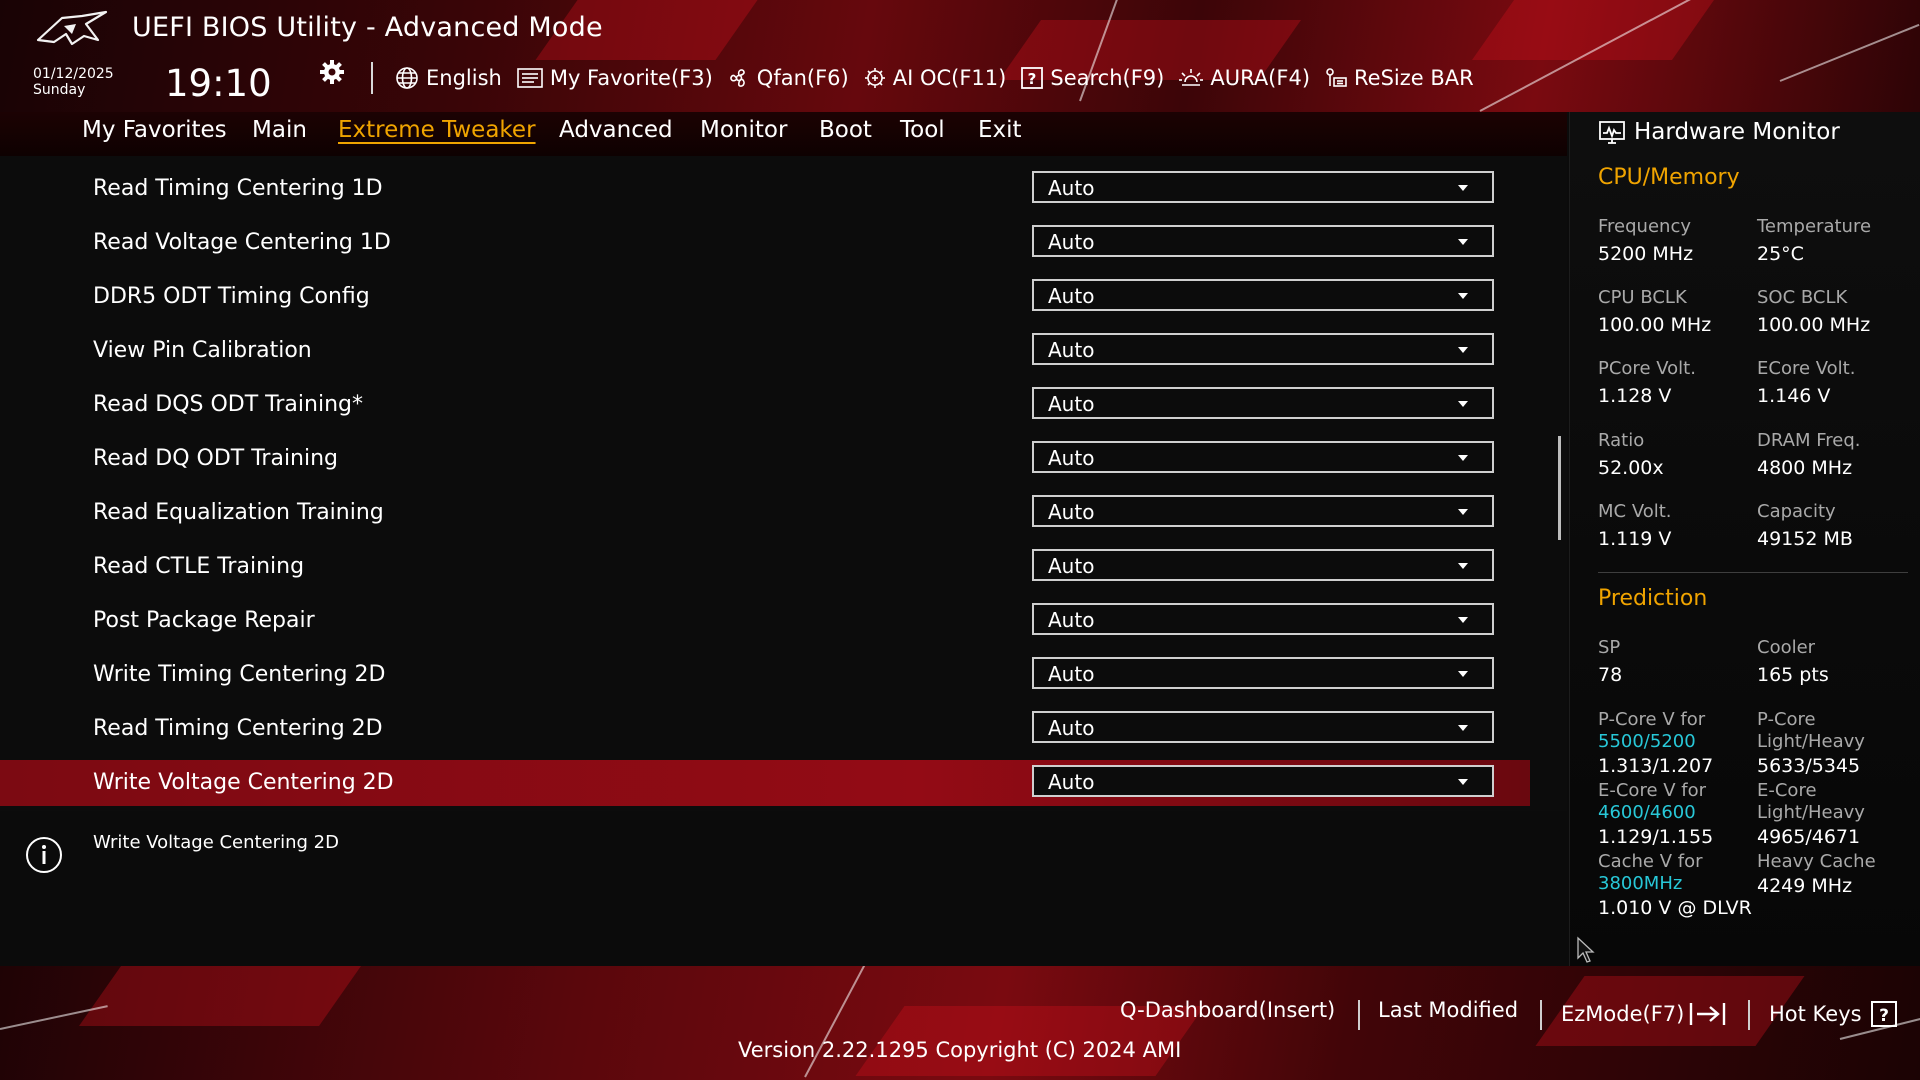 This screenshot has width=1920, height=1080. I want to click on setting-row: Read CTLE Training Auto, so click(765, 567).